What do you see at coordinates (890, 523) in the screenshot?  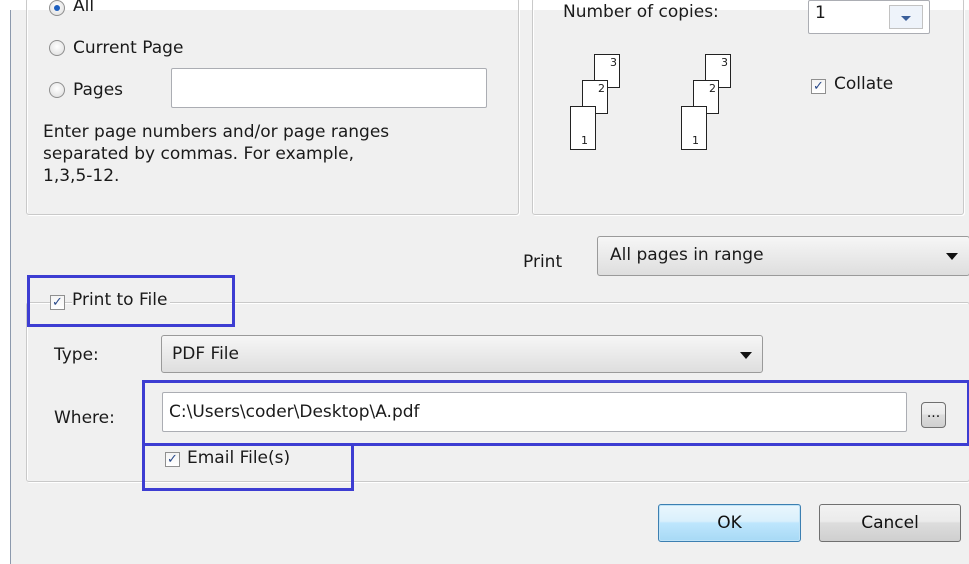 I see `cancel-button: Cancel` at bounding box center [890, 523].